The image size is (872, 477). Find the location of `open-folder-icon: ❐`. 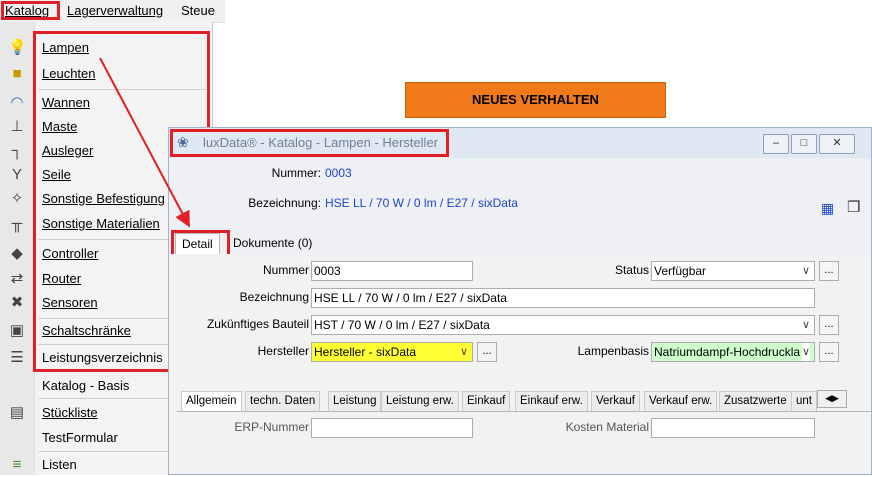

open-folder-icon: ❐ is located at coordinates (853, 207).